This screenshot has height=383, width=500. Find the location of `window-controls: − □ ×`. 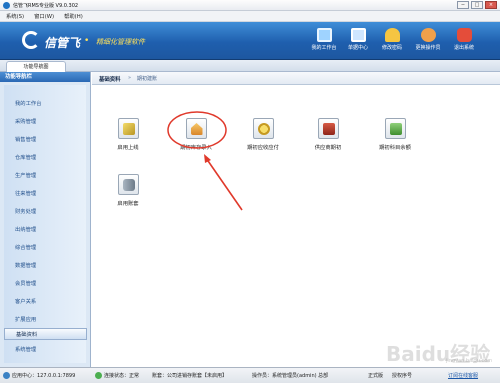

window-controls: − □ × is located at coordinates (477, 5).